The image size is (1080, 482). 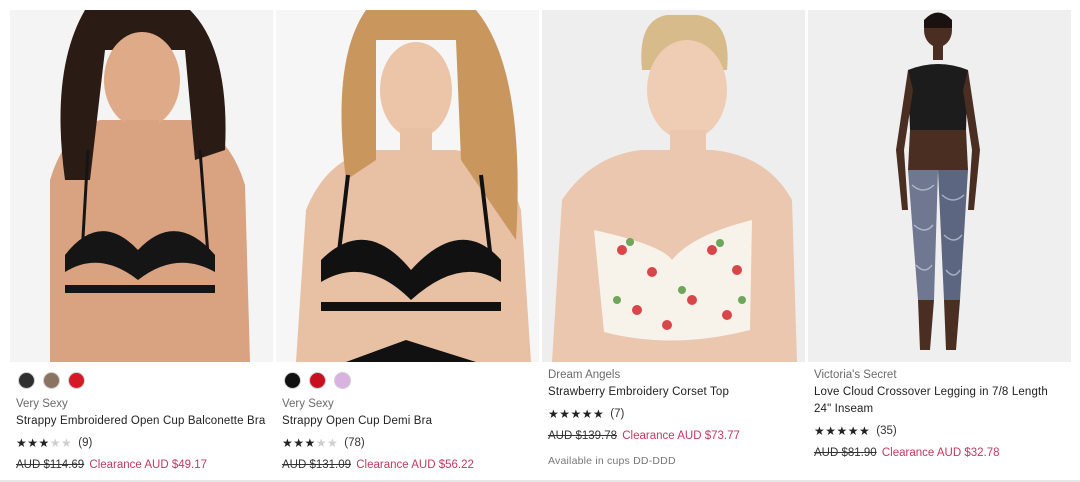 I want to click on price: AUD $114.69 Clearance AUD $49.17, so click(x=142, y=465).